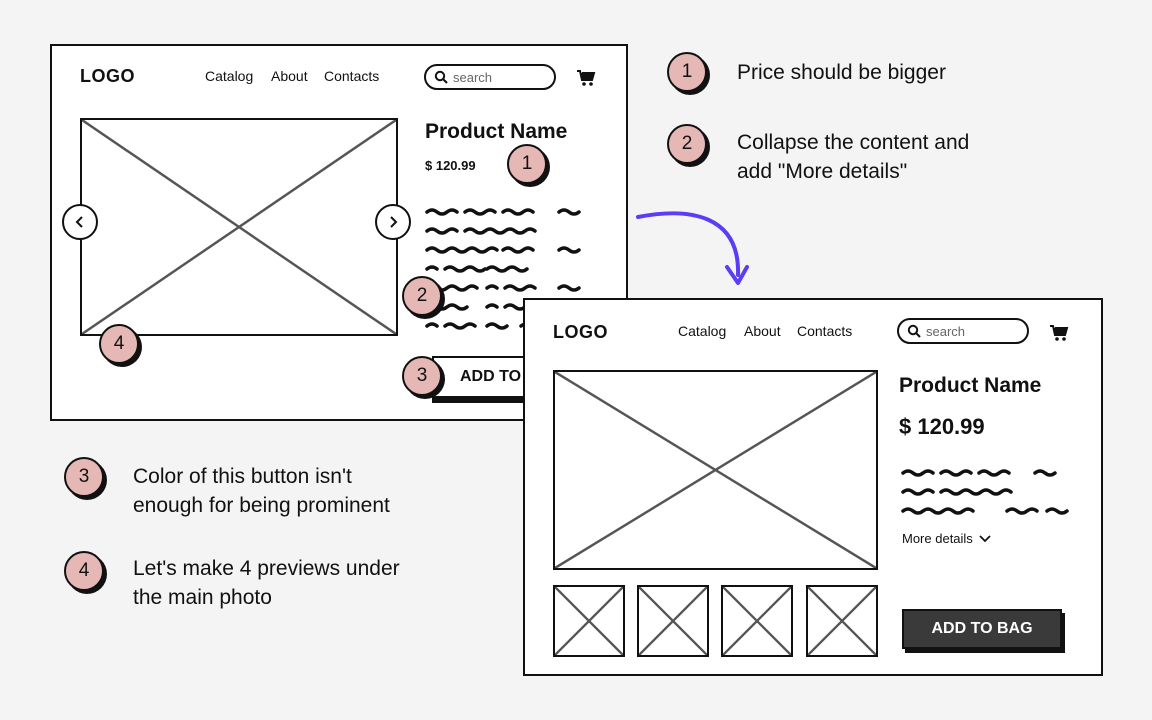  I want to click on note-line: Let's make 4 previews under, so click(266, 568).